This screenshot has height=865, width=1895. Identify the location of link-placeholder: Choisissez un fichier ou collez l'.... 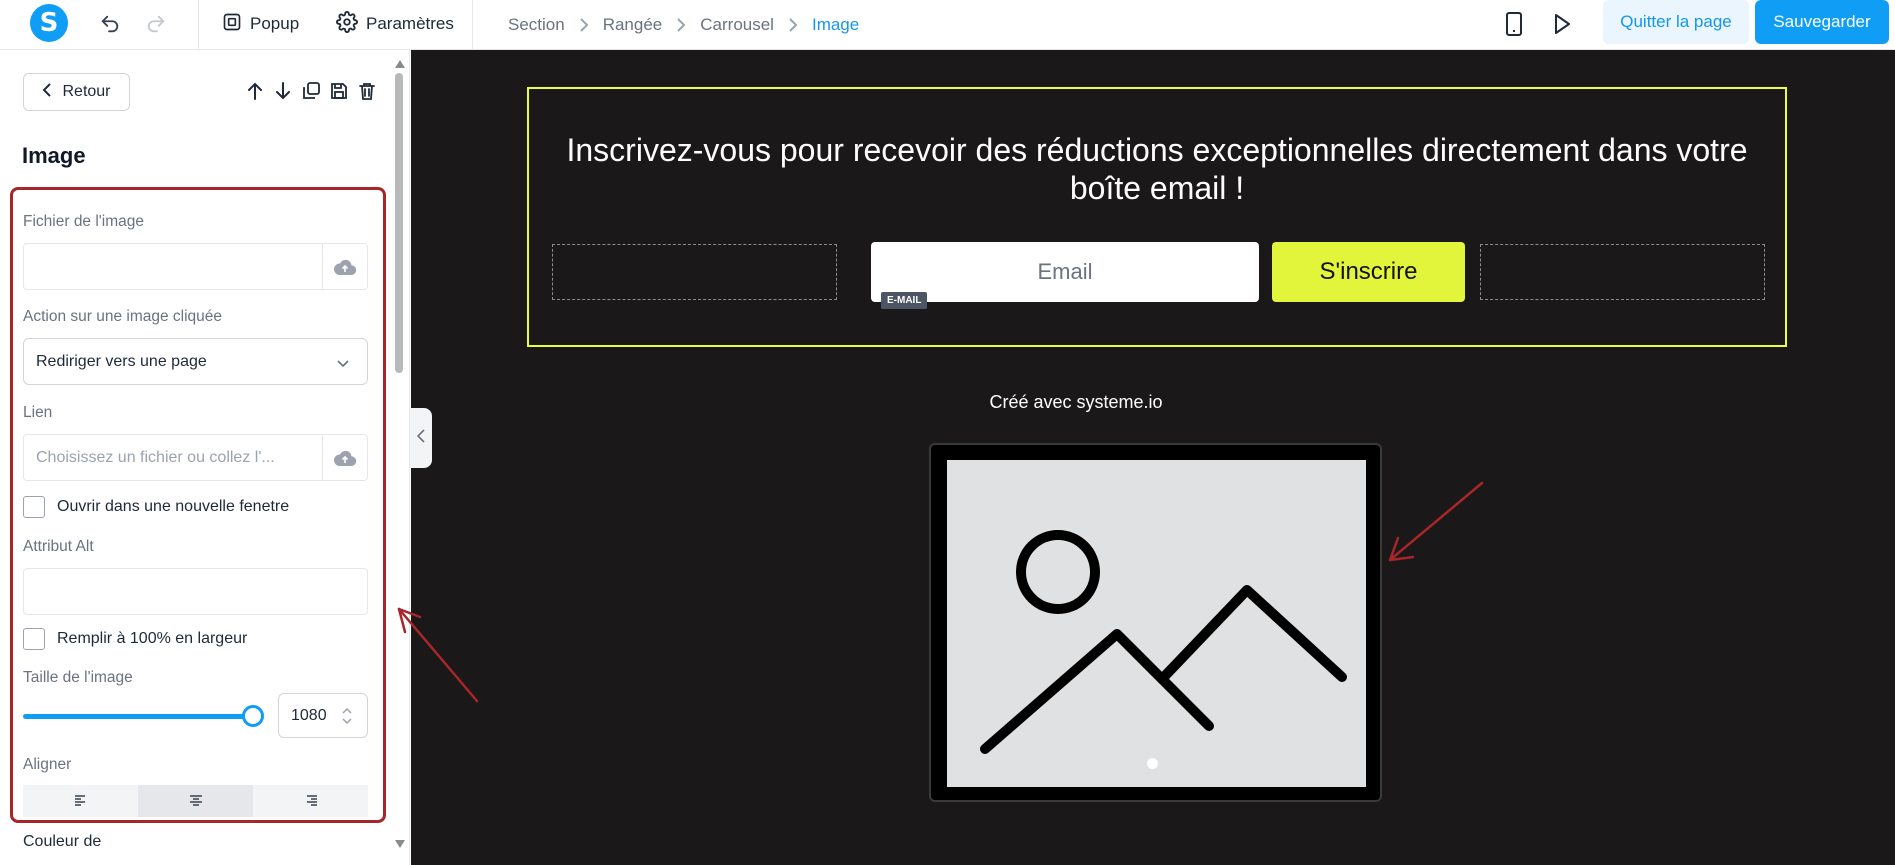
(155, 457).